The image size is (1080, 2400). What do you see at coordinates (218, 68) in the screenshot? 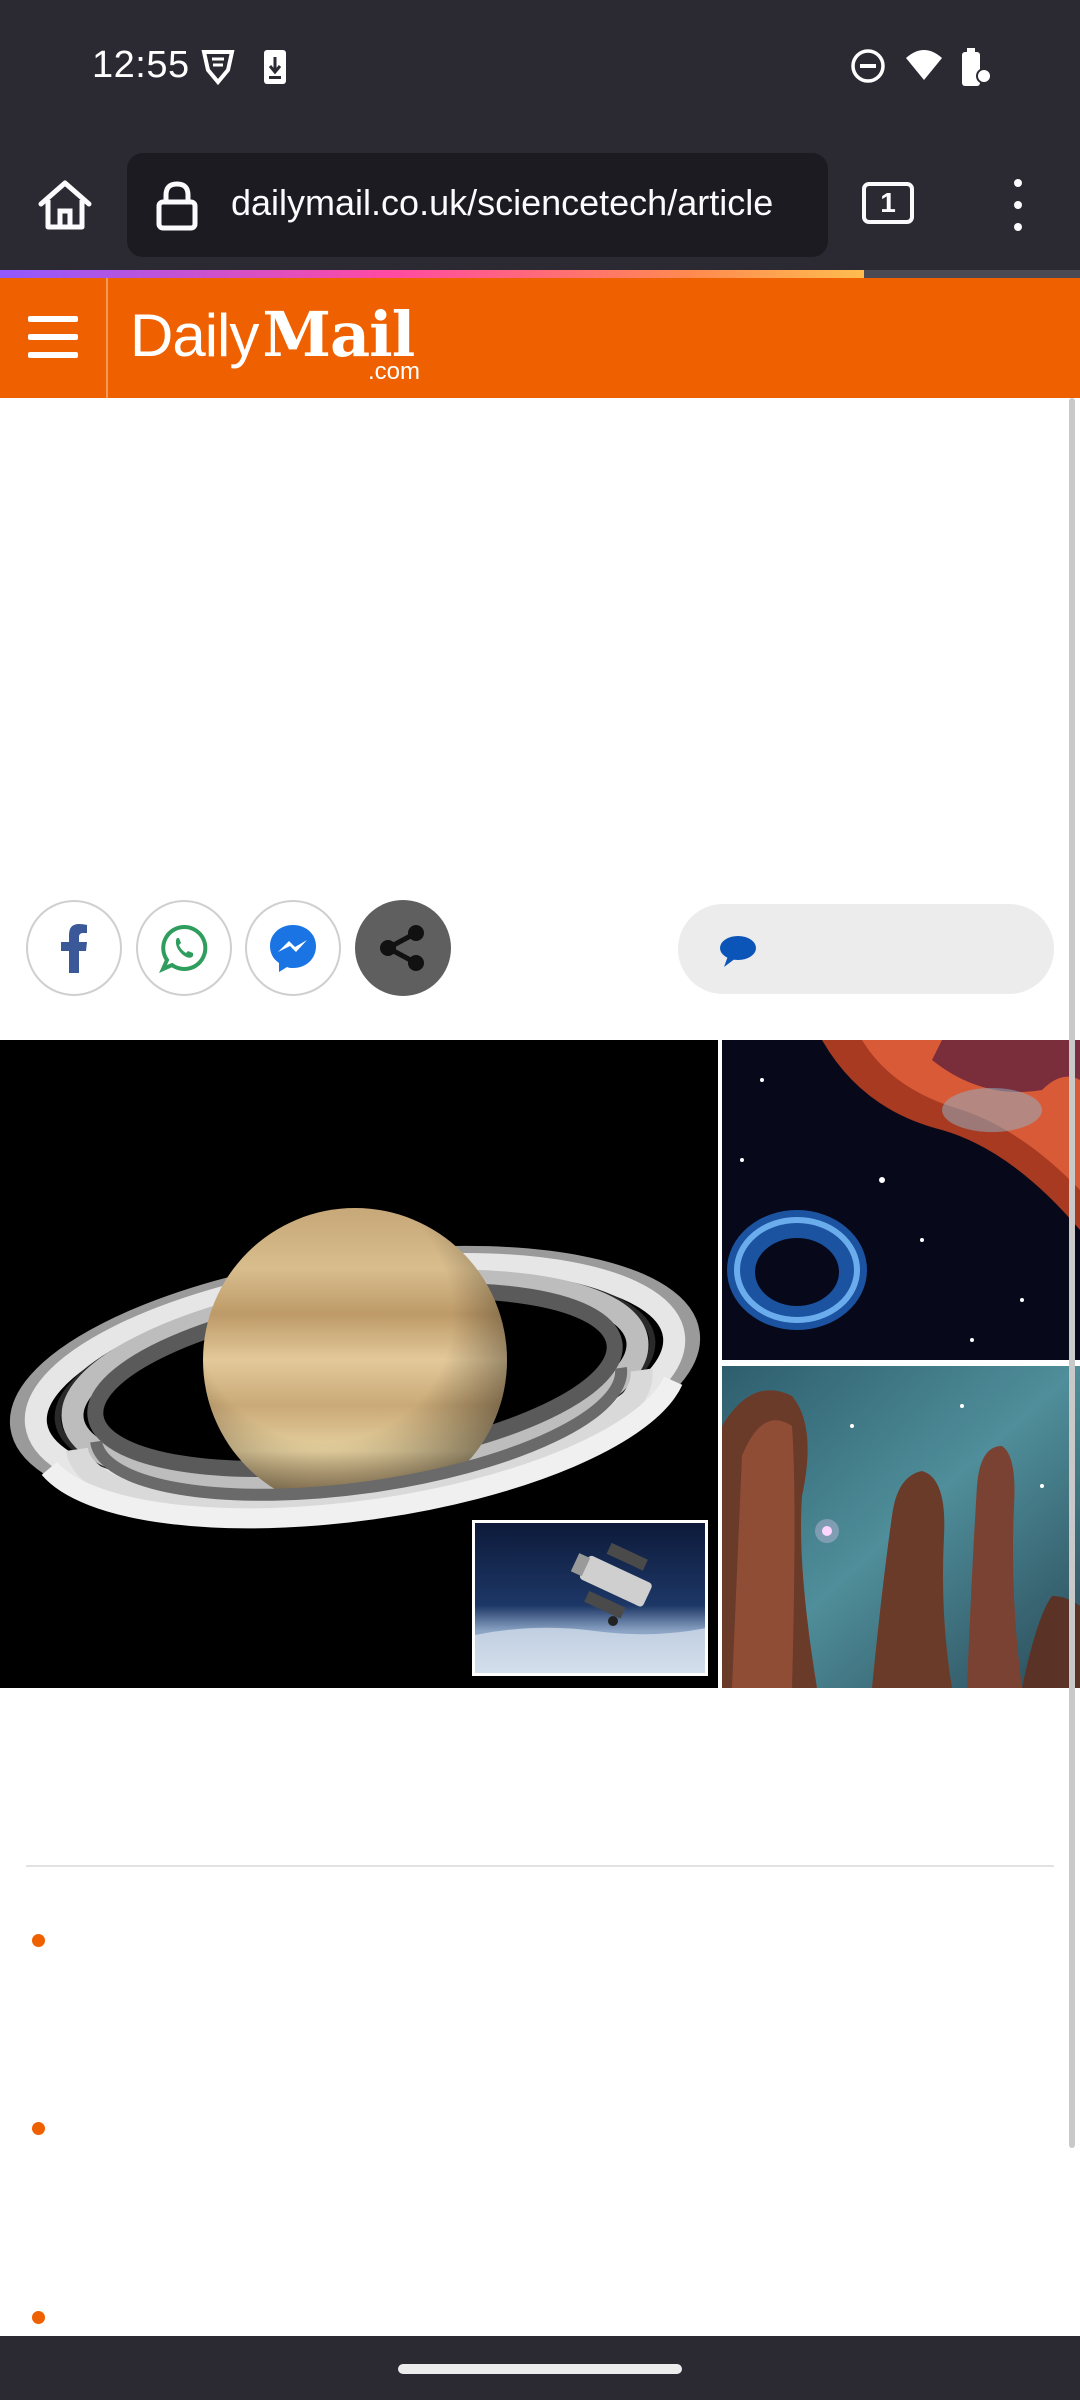
I see `vpn-shield-icon` at bounding box center [218, 68].